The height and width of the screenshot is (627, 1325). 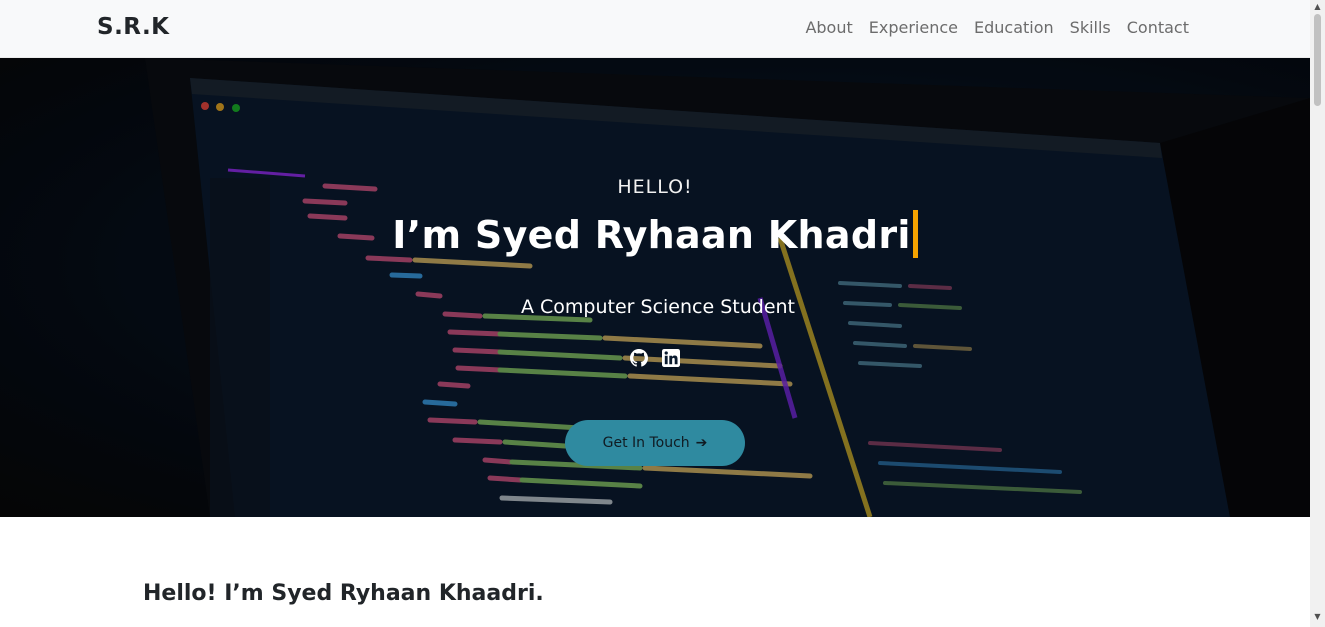 What do you see at coordinates (655, 187) in the screenshot?
I see `hero-greeting: HELLO!` at bounding box center [655, 187].